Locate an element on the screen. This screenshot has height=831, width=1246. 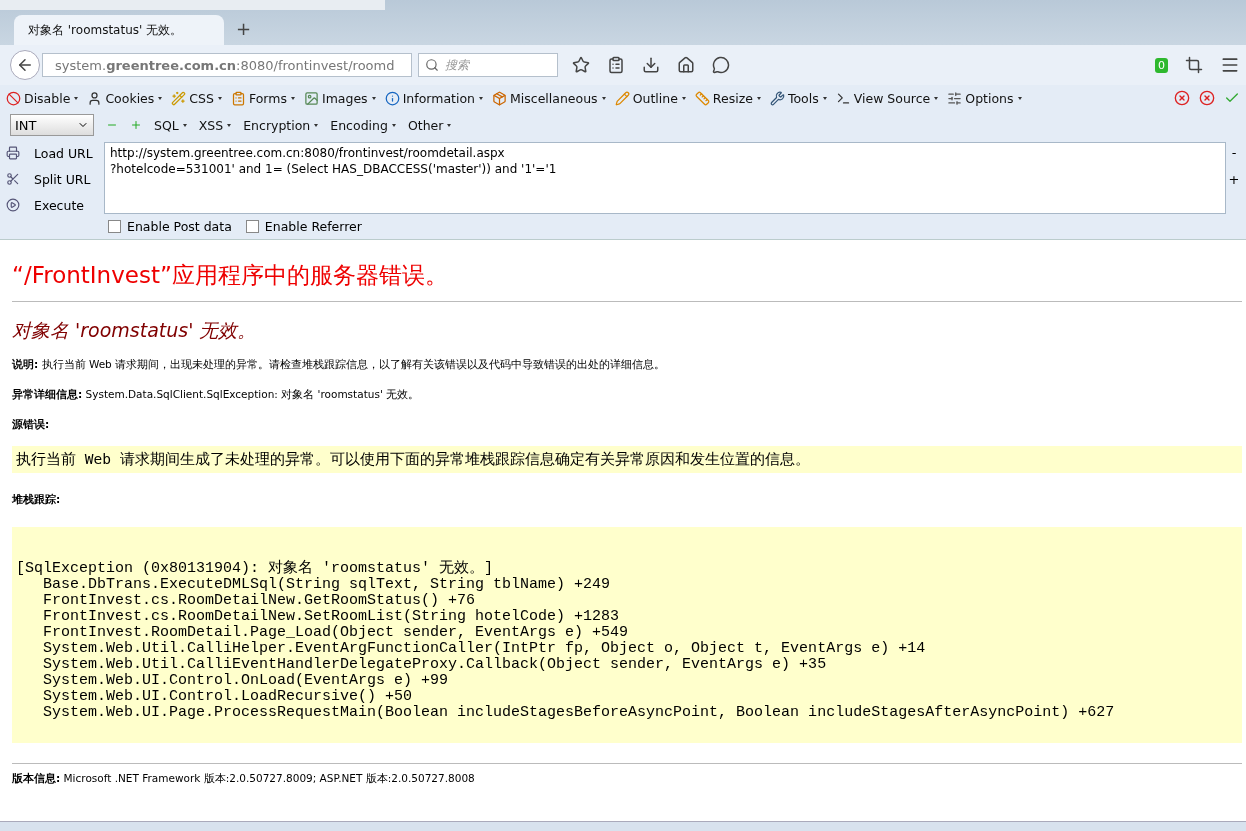
error-subheading: 对象名 'roomstatus' 无效。 is located at coordinates (135, 330).